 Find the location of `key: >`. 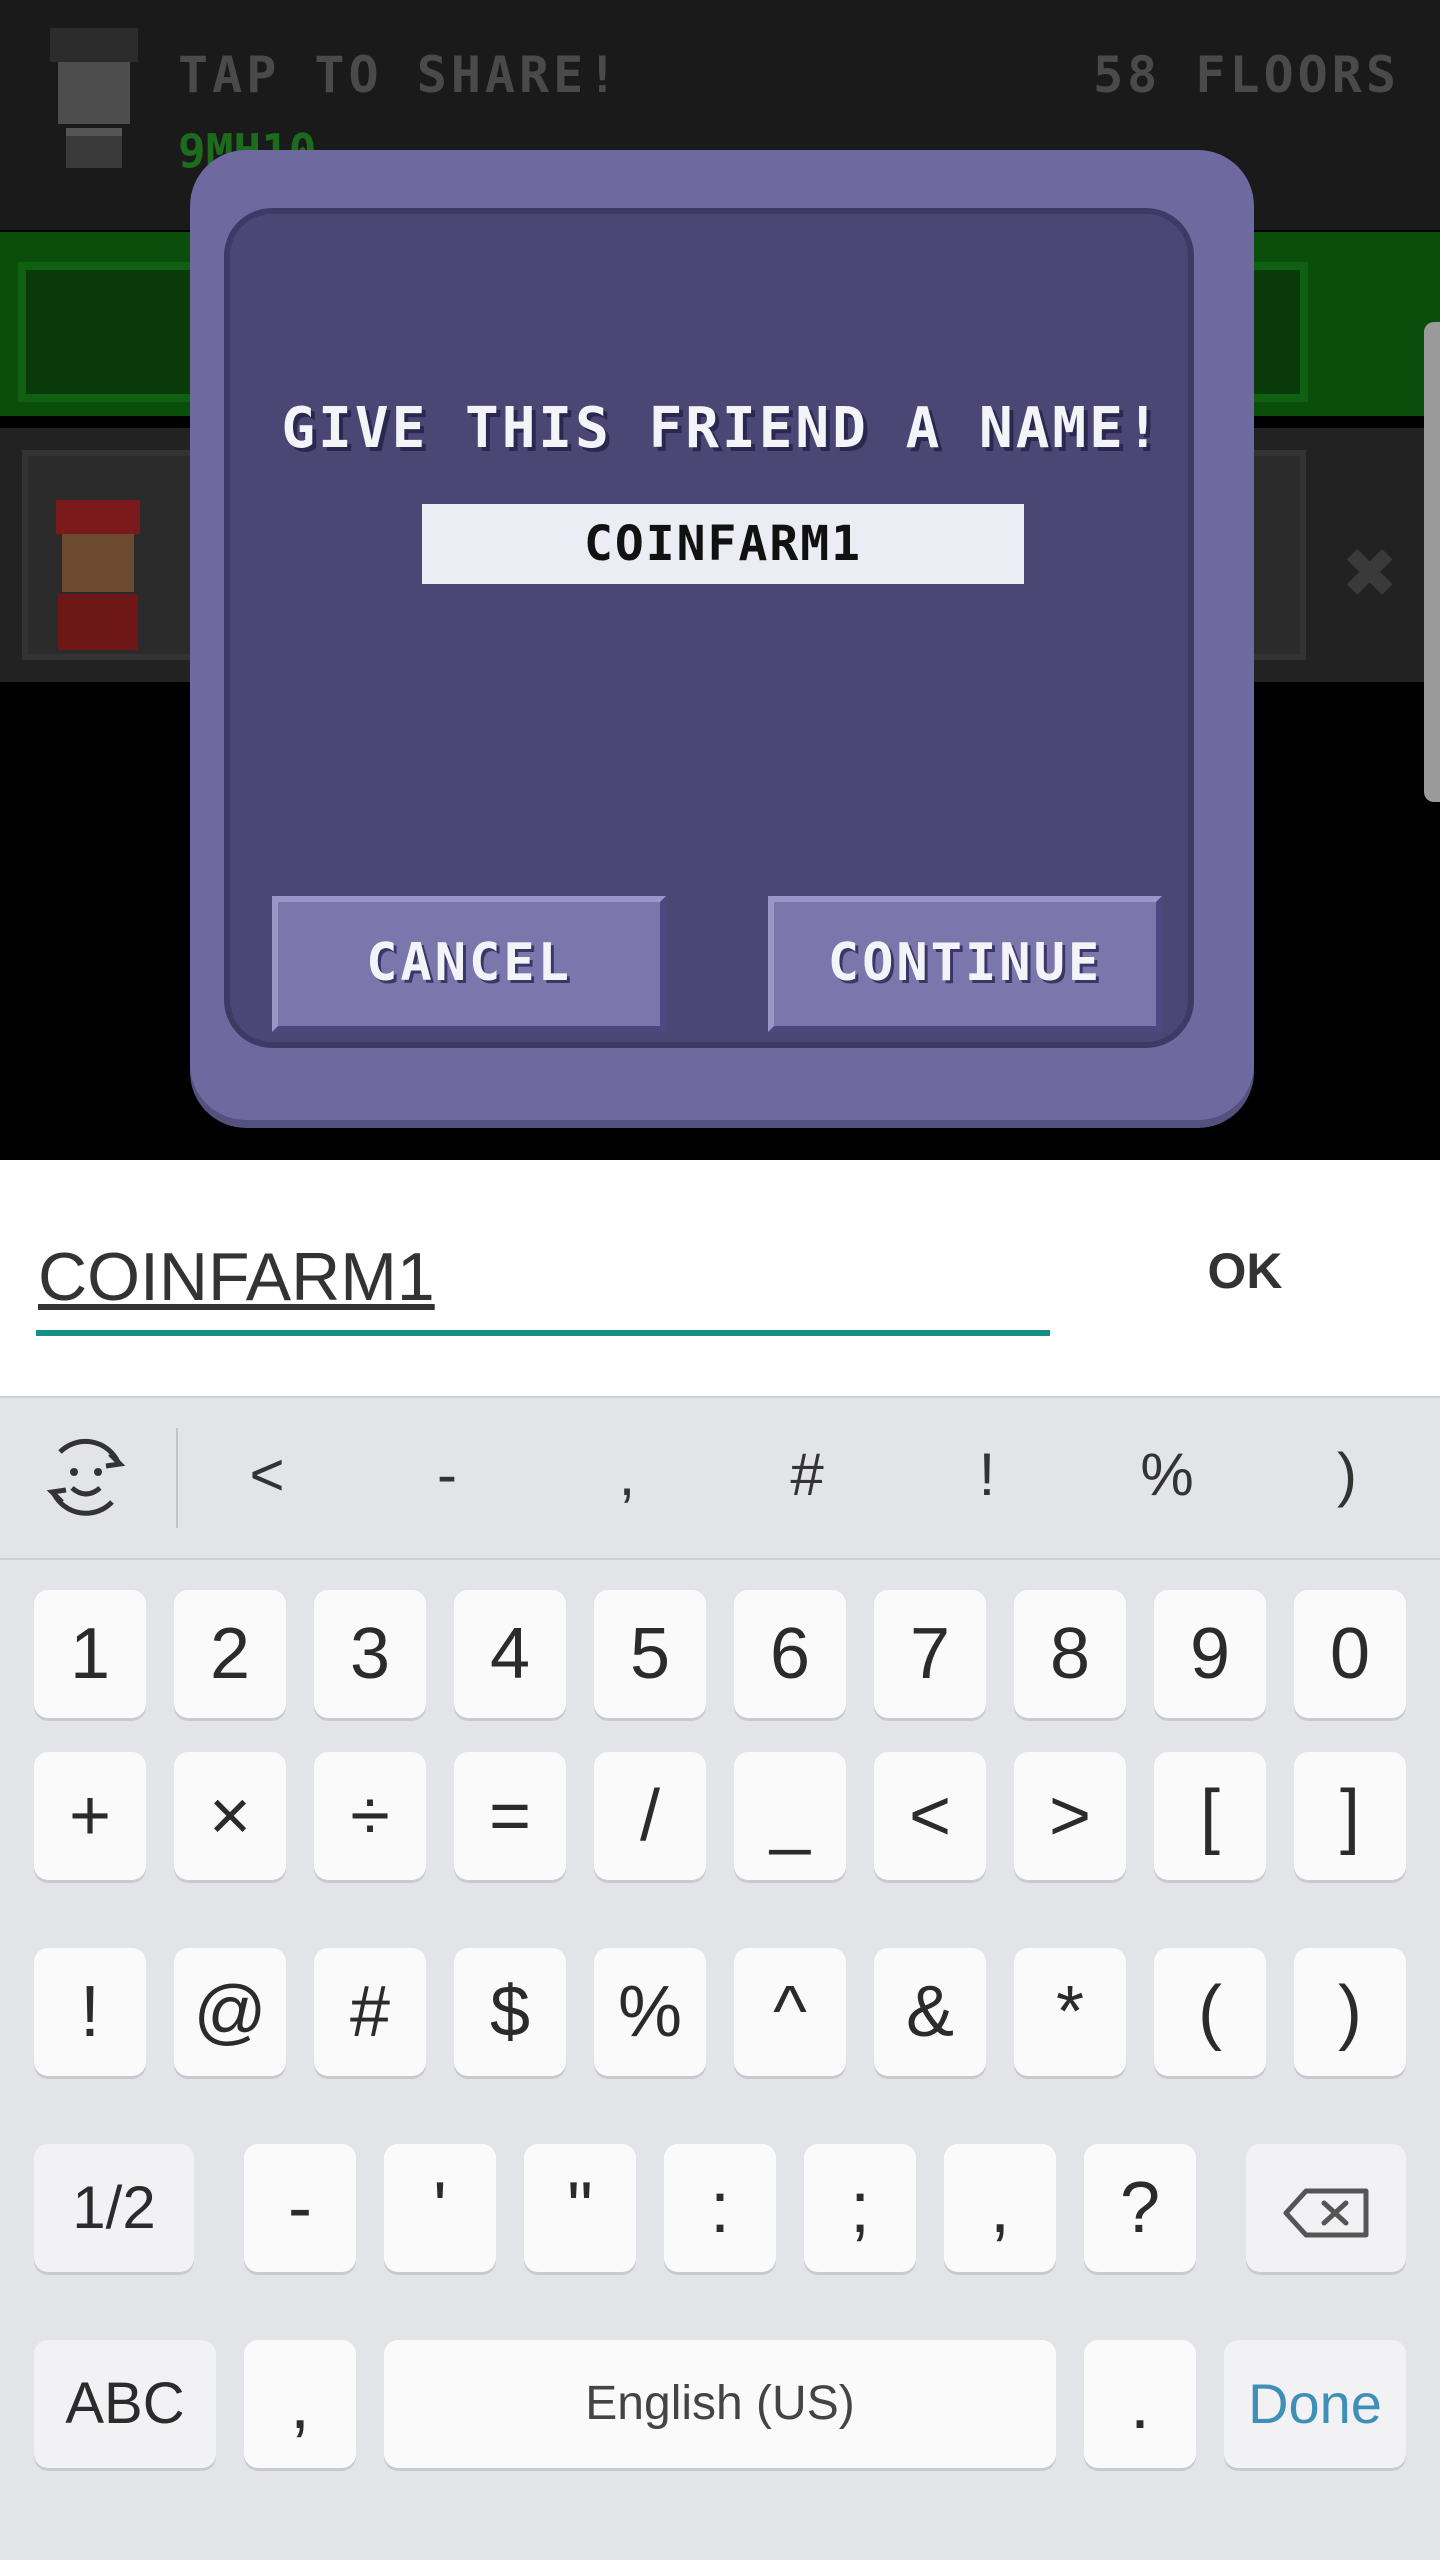

key: > is located at coordinates (1070, 1816).